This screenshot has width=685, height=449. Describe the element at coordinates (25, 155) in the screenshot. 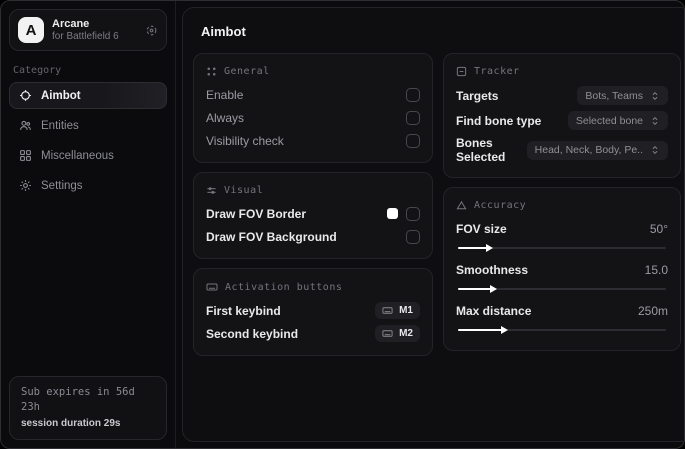

I see `grid-icon` at that location.